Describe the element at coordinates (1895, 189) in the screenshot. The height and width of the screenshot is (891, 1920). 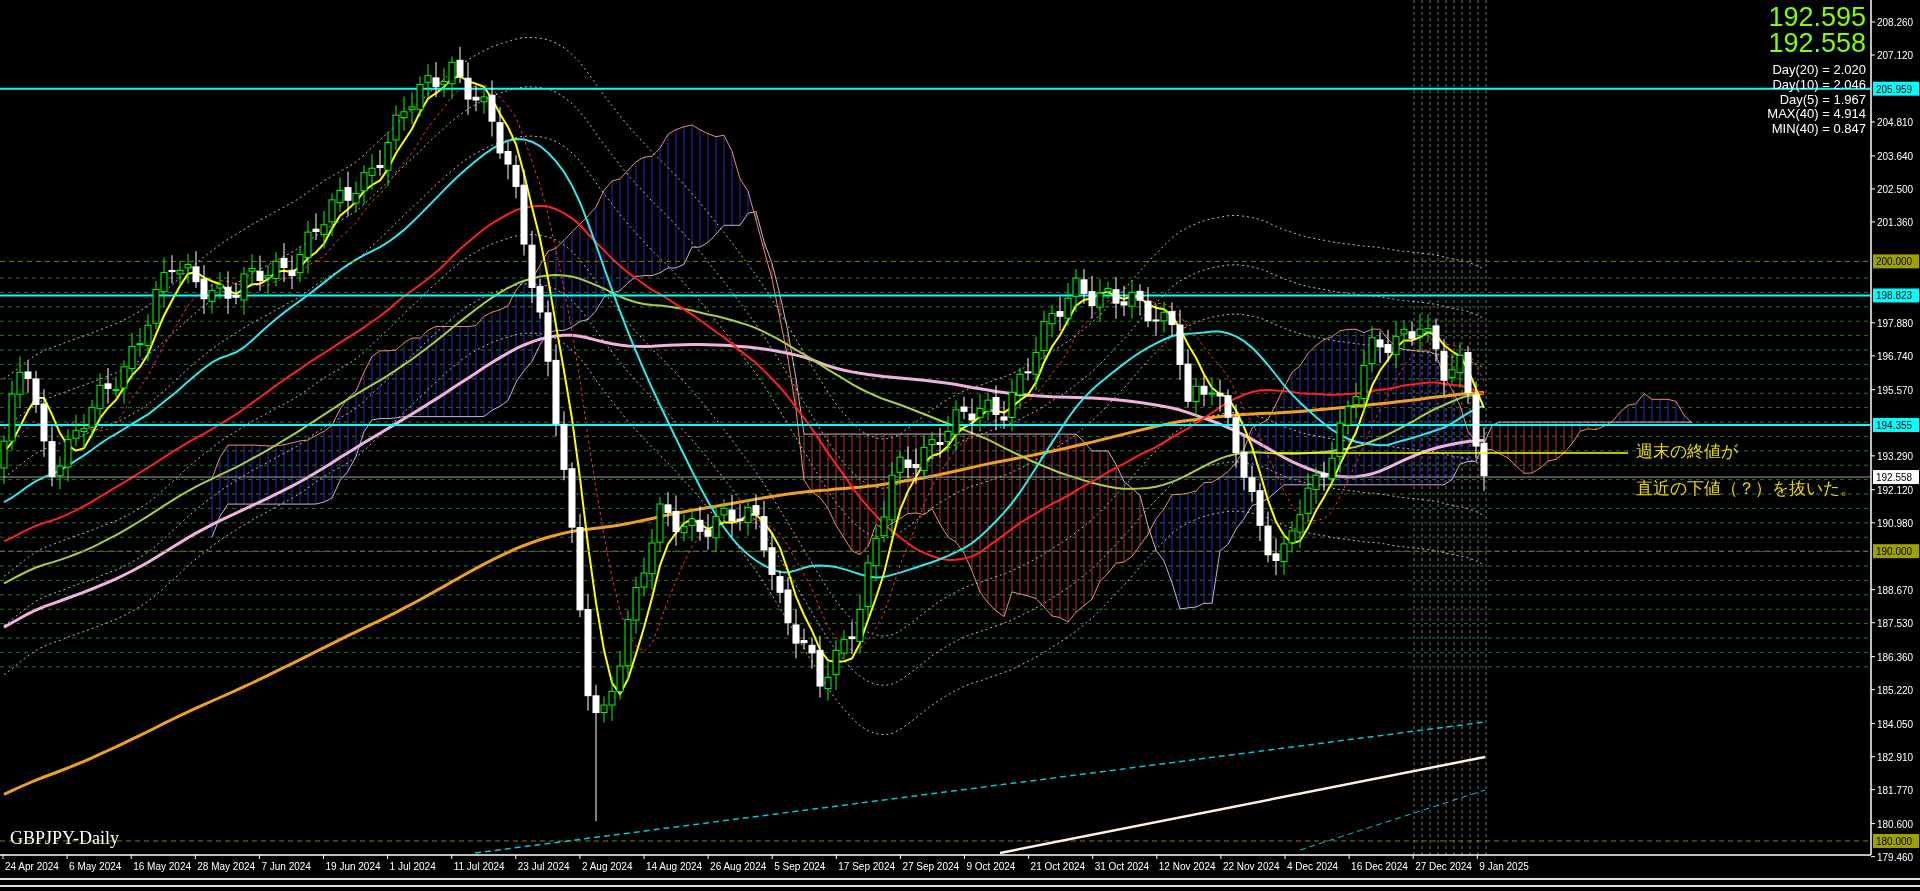
I see `price-label: 202.500` at that location.